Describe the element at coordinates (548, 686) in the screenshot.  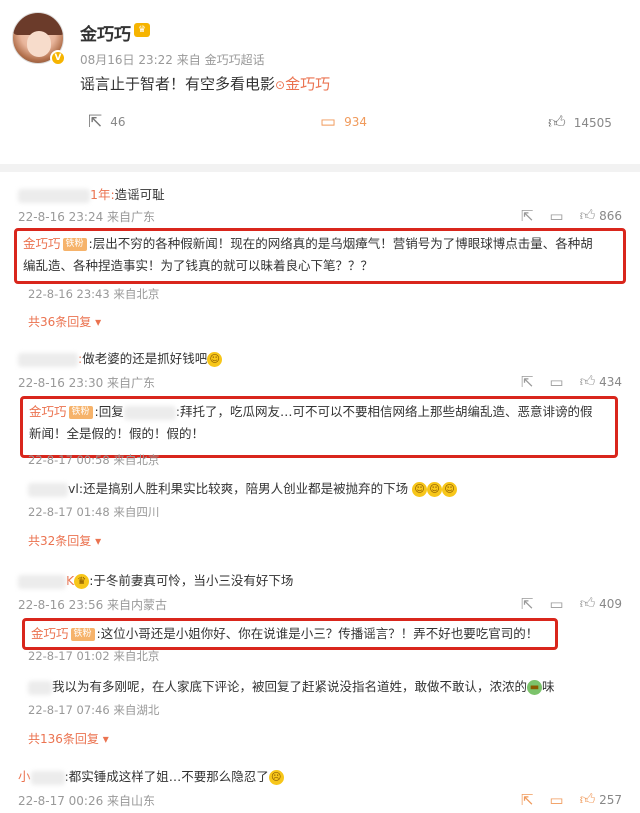
I see `sub-reply-3-text-end: 味` at that location.